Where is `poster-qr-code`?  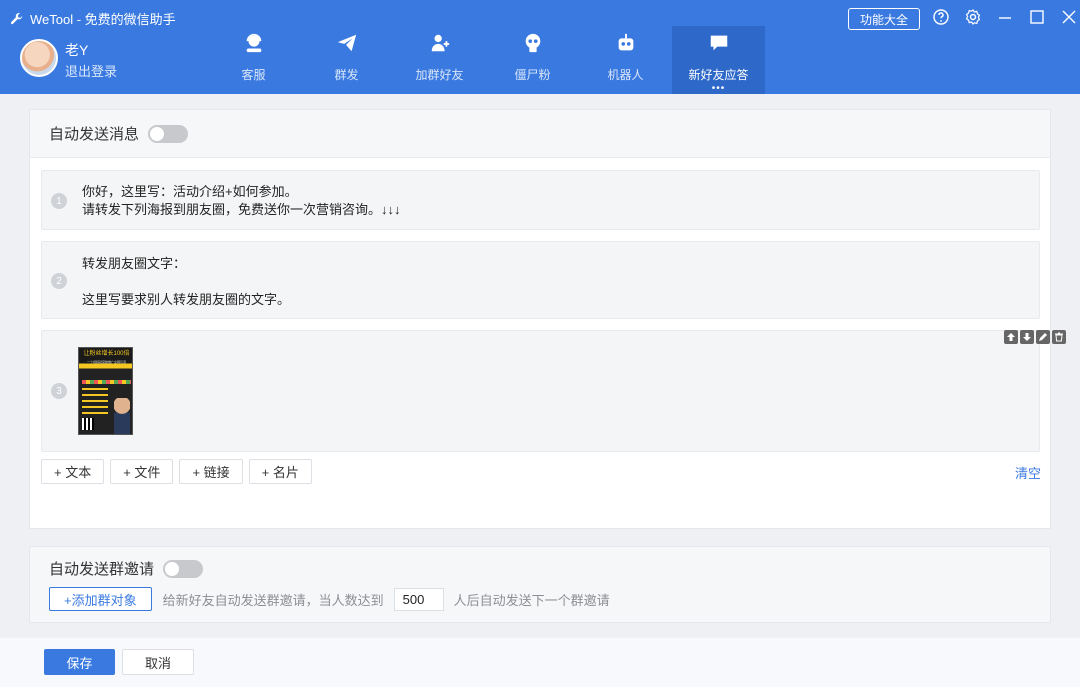
poster-qr-code is located at coordinates (88, 424).